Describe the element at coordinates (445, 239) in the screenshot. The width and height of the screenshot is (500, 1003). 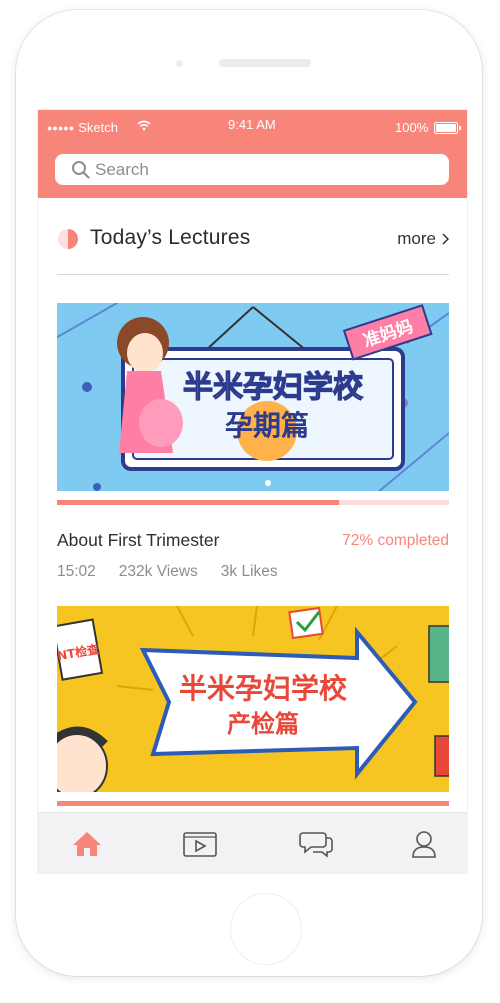
I see `chevron-right-icon` at that location.